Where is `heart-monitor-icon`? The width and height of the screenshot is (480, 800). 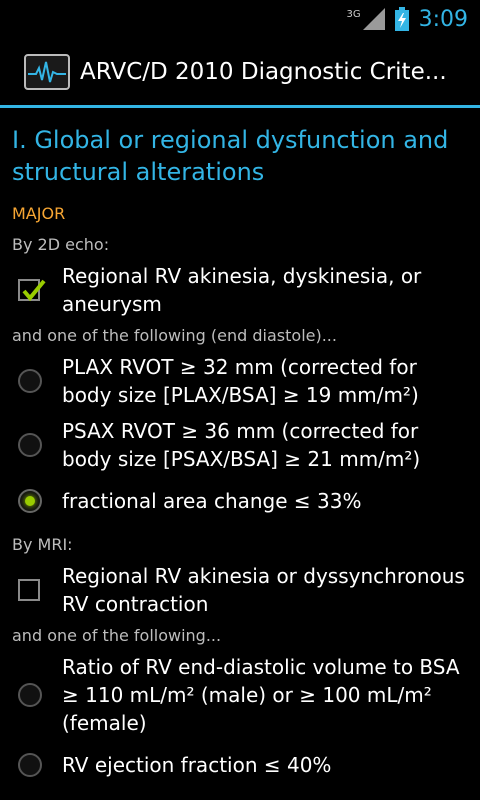 heart-monitor-icon is located at coordinates (47, 71).